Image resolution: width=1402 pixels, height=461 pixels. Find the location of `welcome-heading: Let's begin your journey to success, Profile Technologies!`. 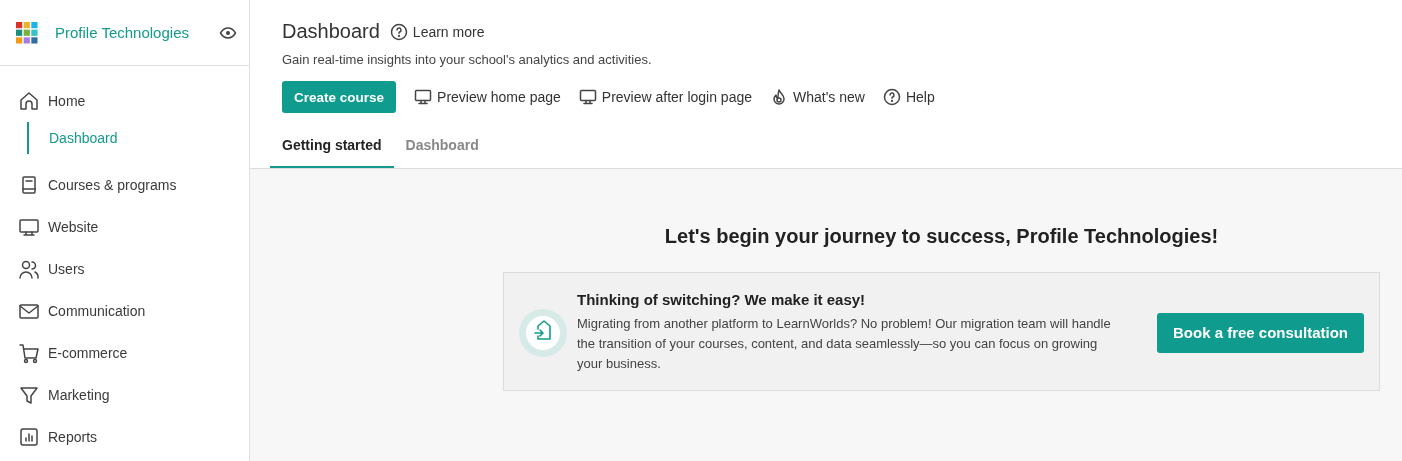

welcome-heading: Let's begin your journey to success, Profile Technologies! is located at coordinates (941, 236).